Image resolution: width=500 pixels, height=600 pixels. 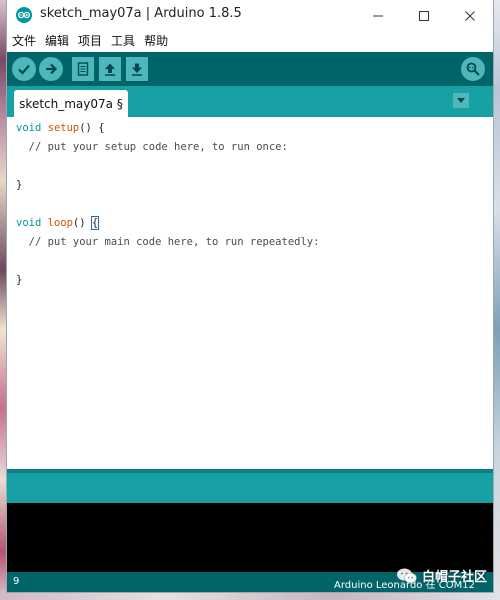 I want to click on message-area, so click(x=250, y=488).